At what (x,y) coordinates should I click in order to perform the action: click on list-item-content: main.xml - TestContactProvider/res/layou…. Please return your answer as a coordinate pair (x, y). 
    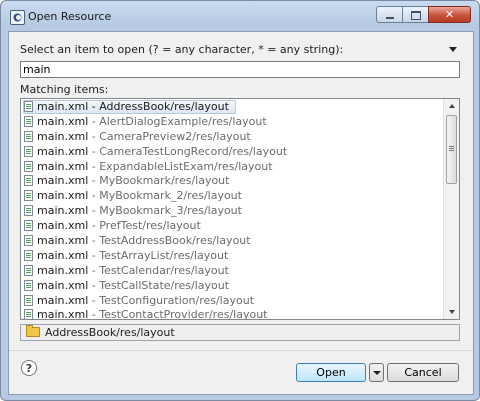
    Looking at the image, I should click on (146, 314).